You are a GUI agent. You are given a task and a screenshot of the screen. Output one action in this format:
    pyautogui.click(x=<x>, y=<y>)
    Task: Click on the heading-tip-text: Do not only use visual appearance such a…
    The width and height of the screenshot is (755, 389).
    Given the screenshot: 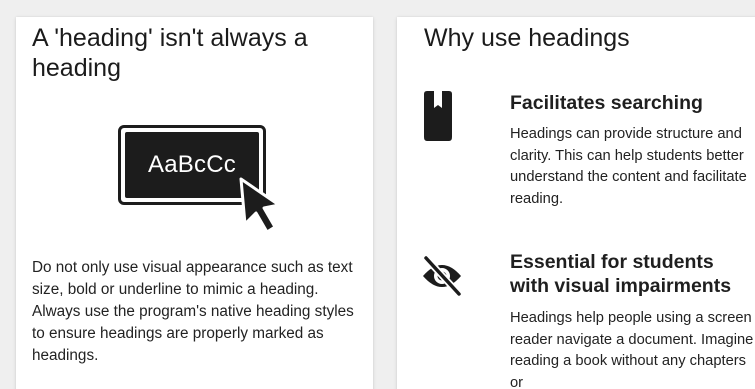 What is the action you would take?
    pyautogui.click(x=193, y=311)
    